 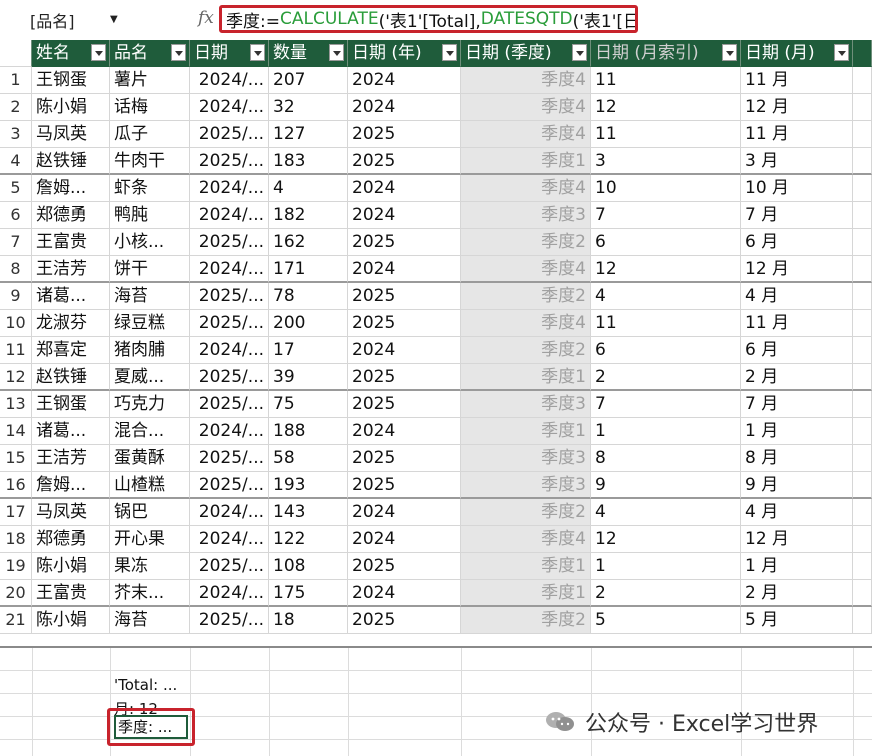 I want to click on row-number: 21, so click(x=16, y=620).